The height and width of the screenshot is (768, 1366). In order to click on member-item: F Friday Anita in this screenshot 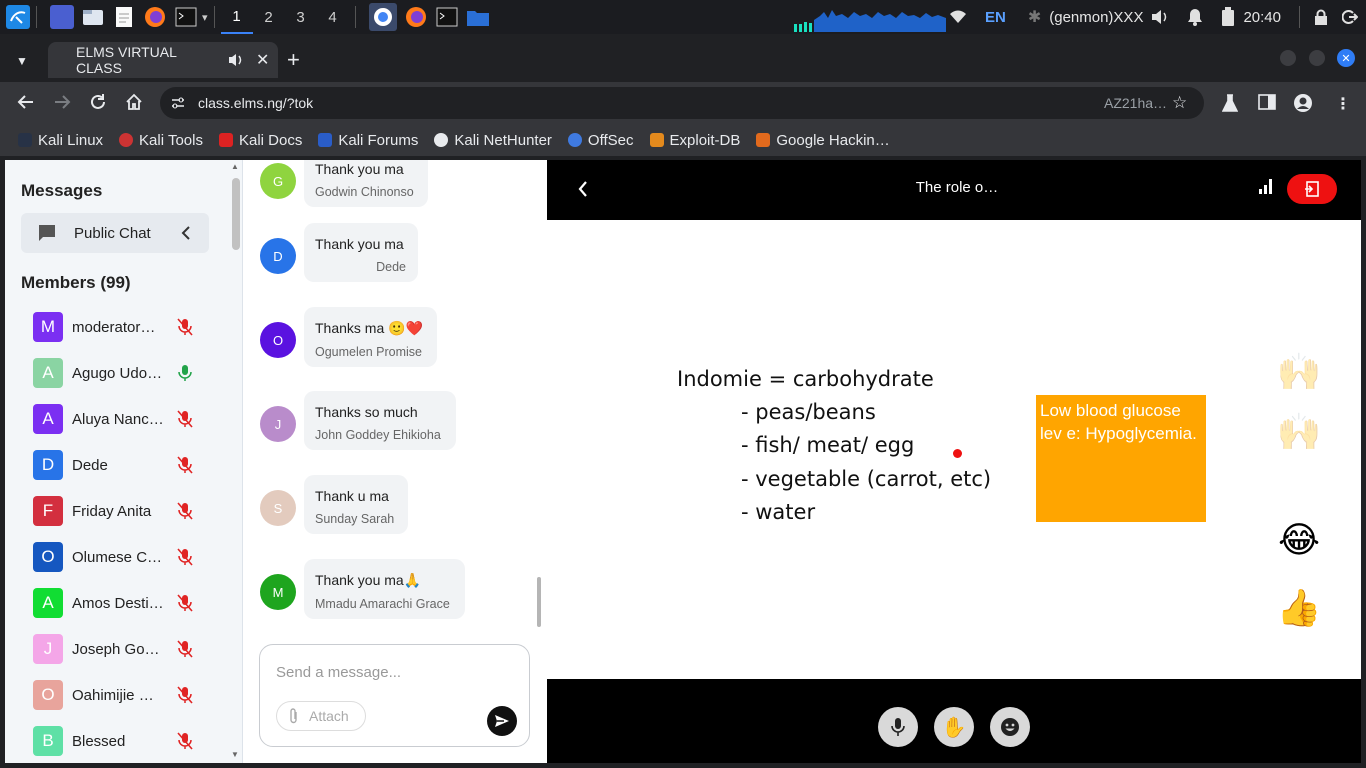, I will do `click(123, 511)`.